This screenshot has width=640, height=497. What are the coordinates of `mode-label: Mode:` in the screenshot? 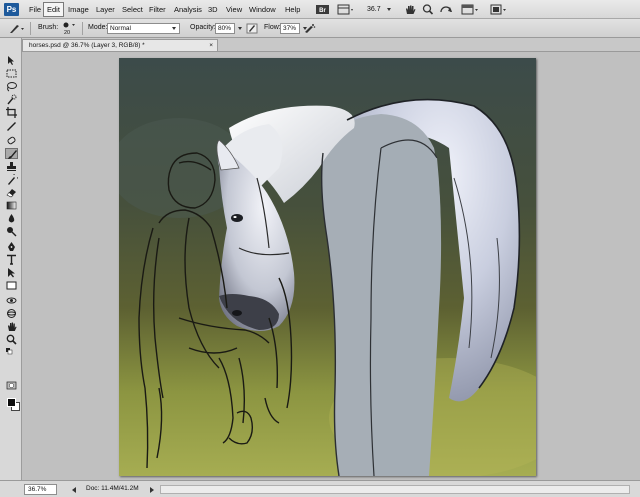 It's located at (98, 27).